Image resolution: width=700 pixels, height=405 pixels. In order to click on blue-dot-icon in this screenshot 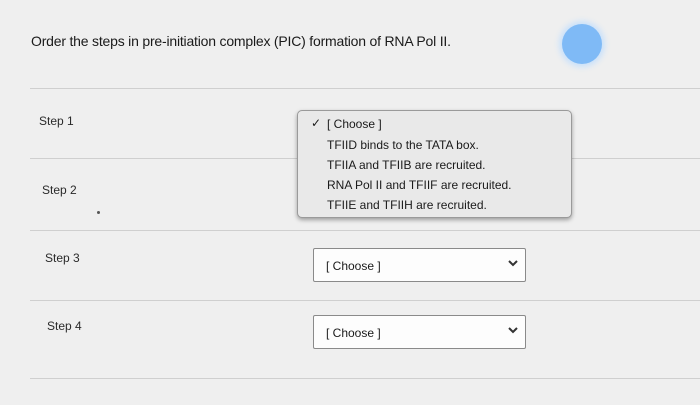, I will do `click(582, 44)`.